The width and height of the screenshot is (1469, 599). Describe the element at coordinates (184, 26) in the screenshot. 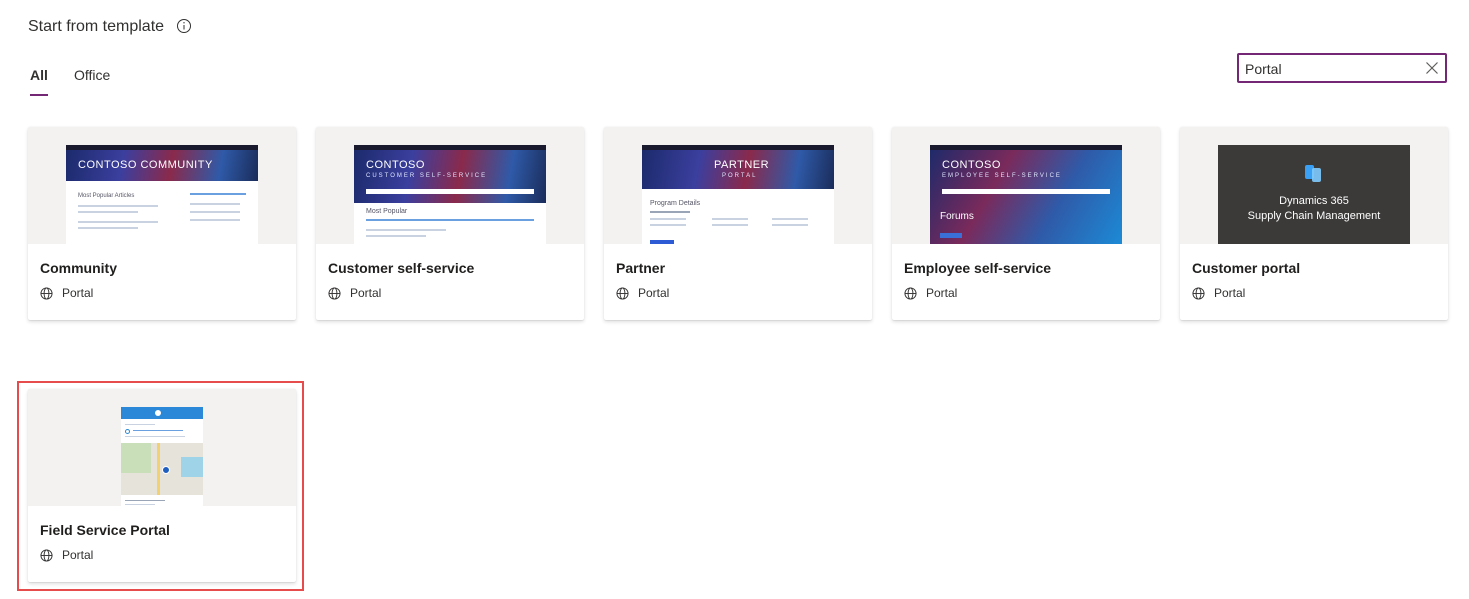

I see `info-icon` at that location.